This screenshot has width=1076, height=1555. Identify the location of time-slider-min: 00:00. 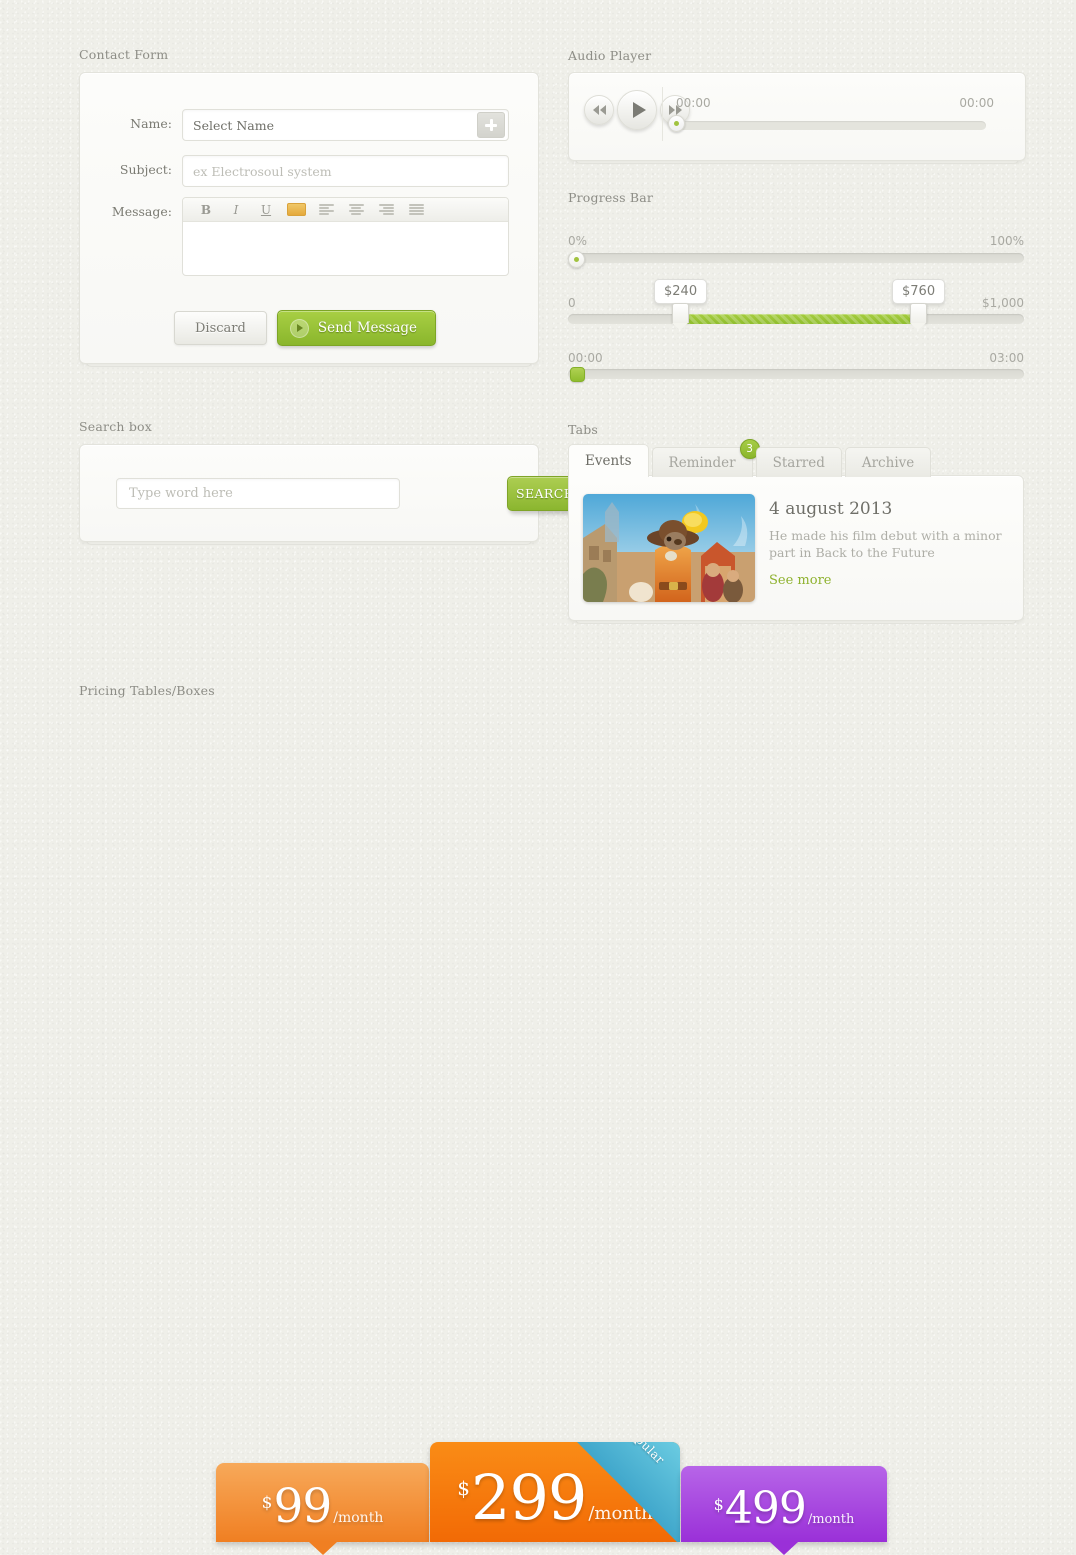
(585, 358).